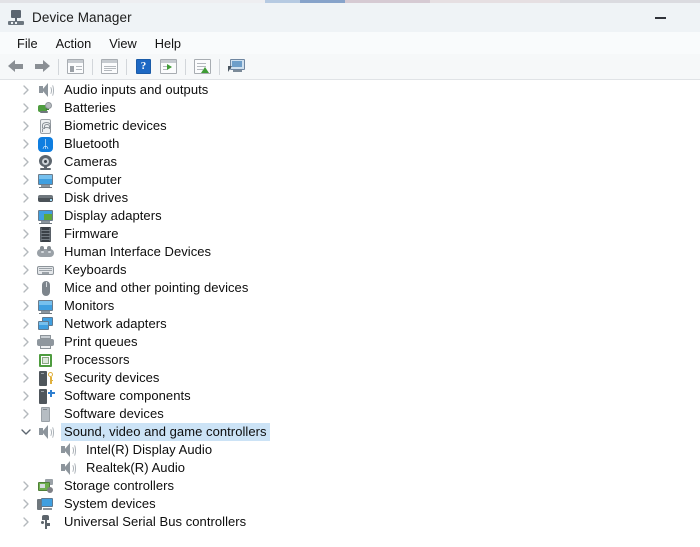 The width and height of the screenshot is (700, 547). I want to click on tree-item: ᛦ Bluetooth, so click(350, 144).